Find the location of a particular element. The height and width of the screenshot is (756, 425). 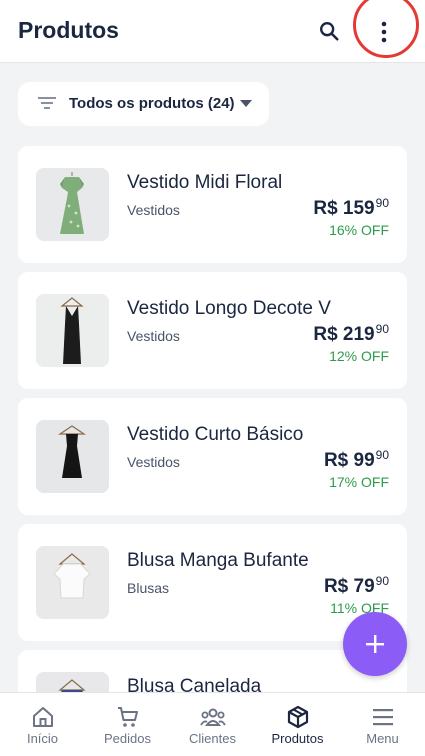

product-name: Vestido Midi Floral is located at coordinates (205, 182).